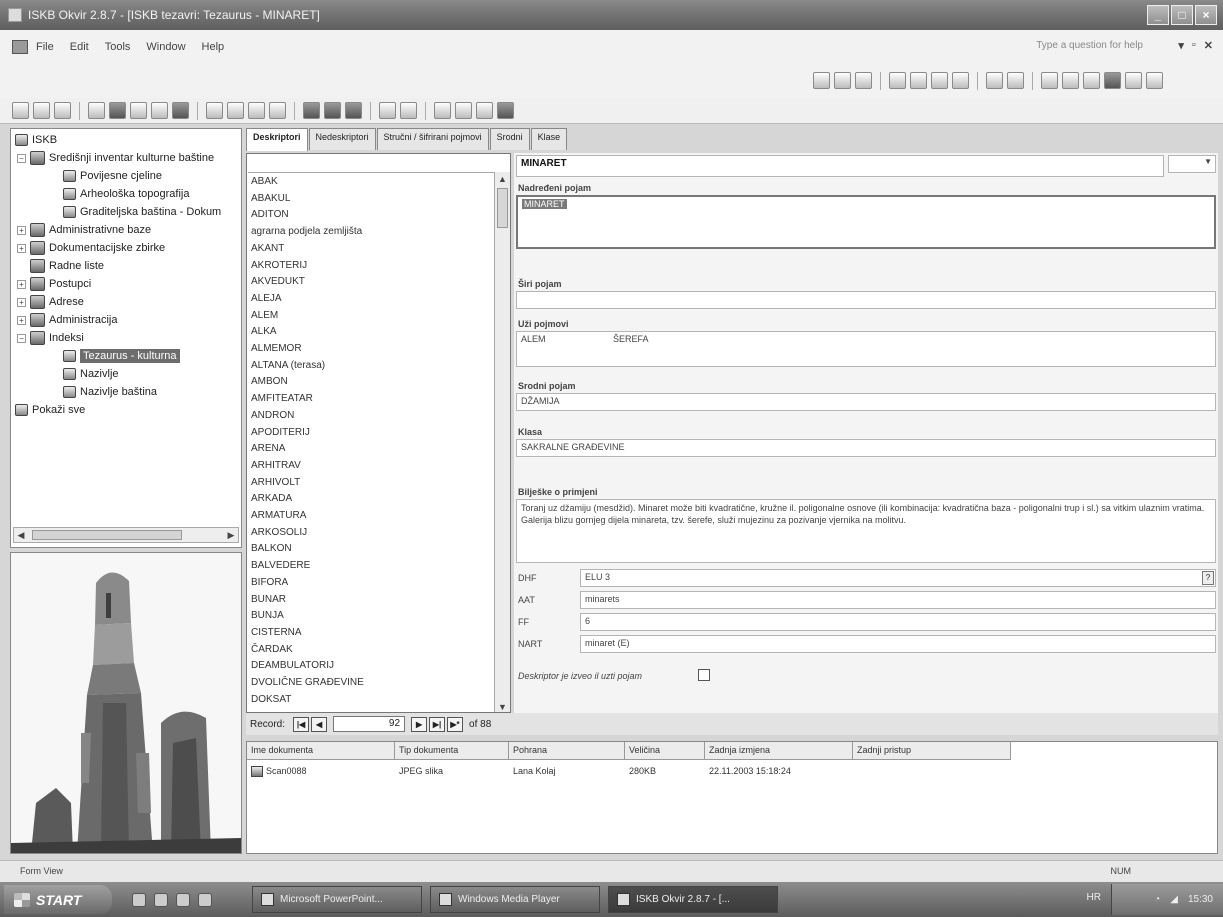  Describe the element at coordinates (840, 166) in the screenshot. I see `term-name-field: MINARET` at that location.